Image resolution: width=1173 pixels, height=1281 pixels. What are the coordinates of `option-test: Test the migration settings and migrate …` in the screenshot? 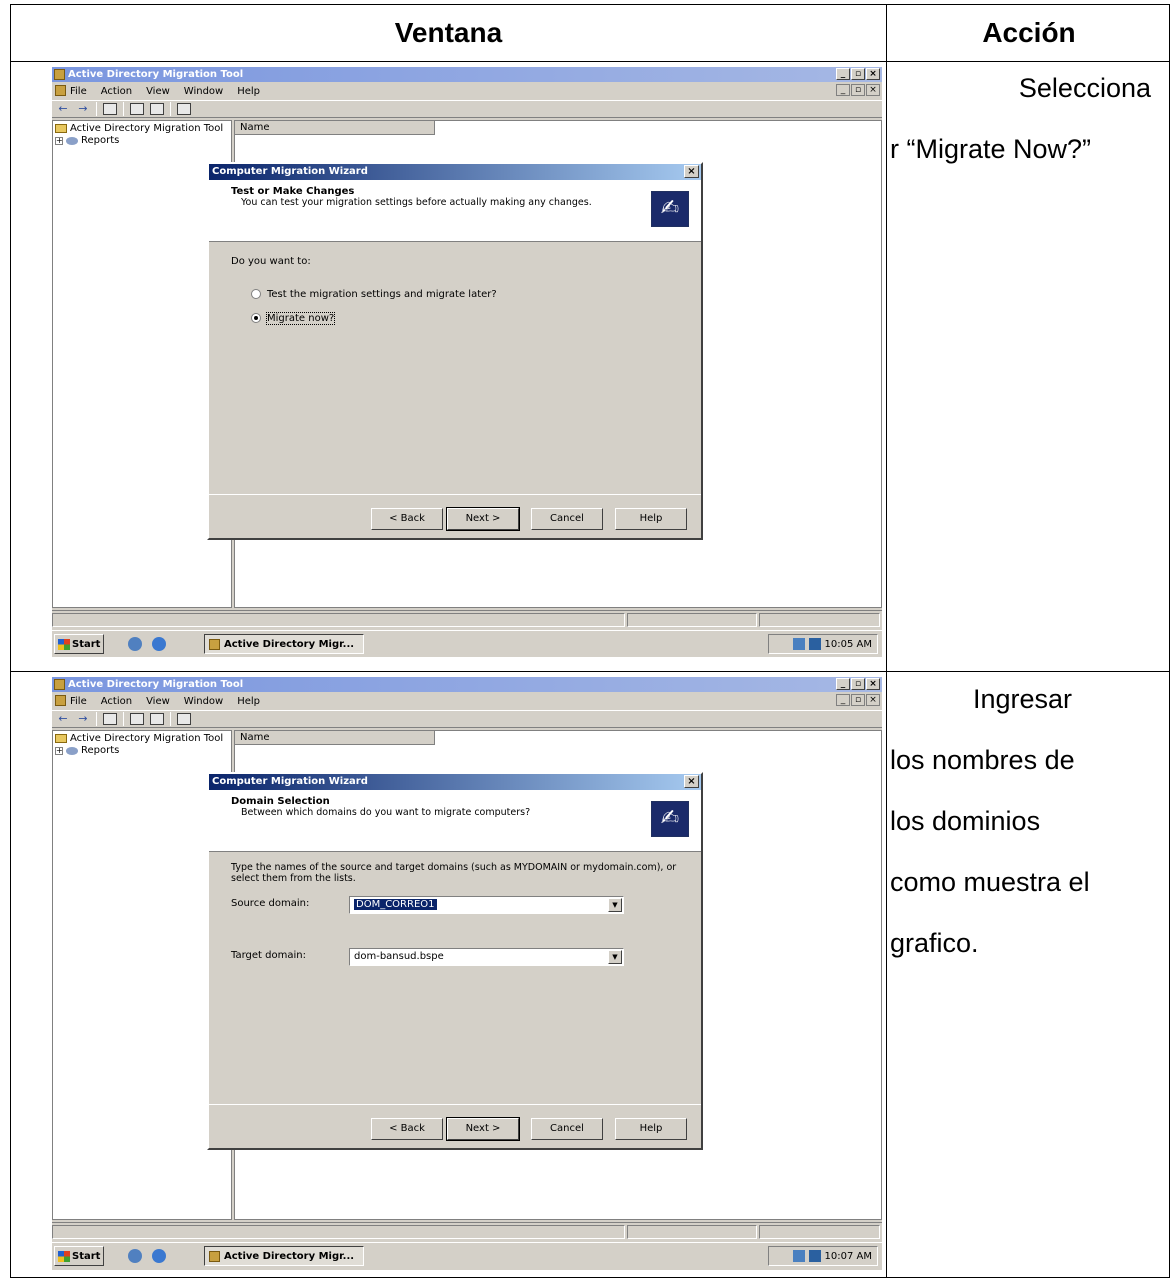 It's located at (374, 294).